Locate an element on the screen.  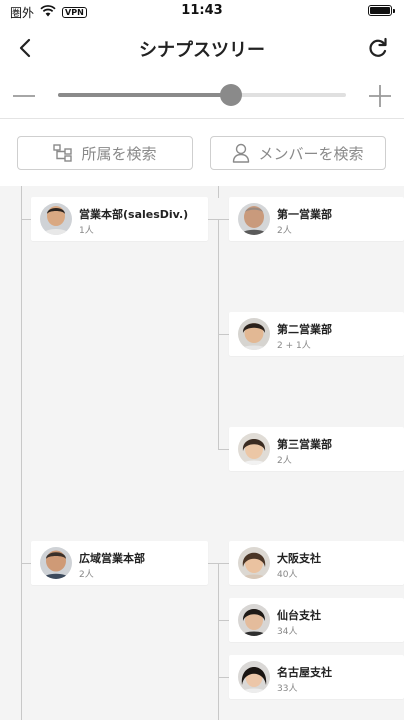
org-node-osaka-branch: 大阪支社 40人 is located at coordinates (316, 563).